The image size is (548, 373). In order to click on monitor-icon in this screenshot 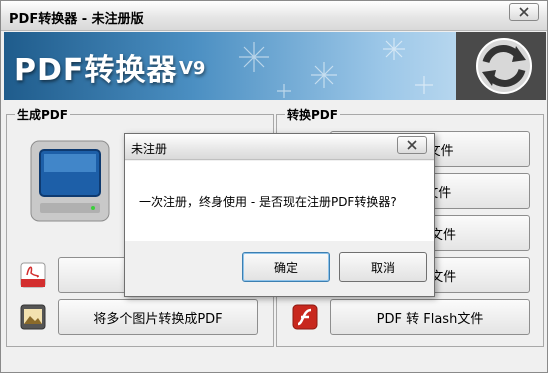, I will do `click(70, 181)`.